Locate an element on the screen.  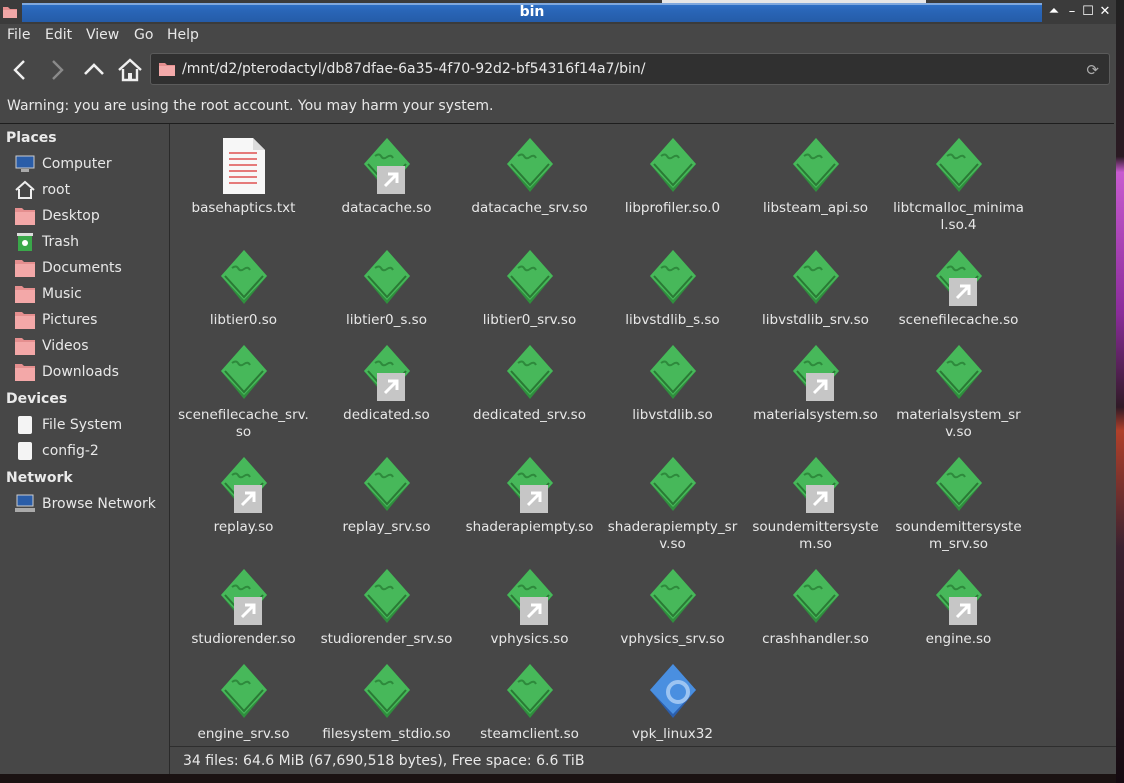
file-item: dedicated_srv.so is located at coordinates (529, 386).